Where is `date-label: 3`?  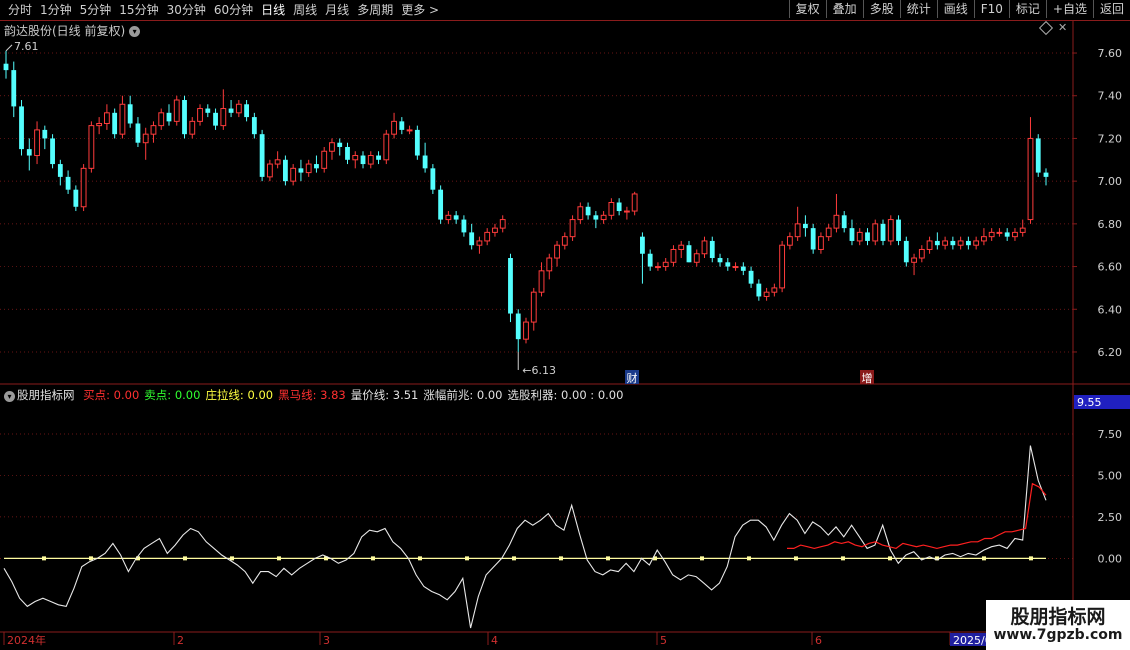 date-label: 3 is located at coordinates (326, 640).